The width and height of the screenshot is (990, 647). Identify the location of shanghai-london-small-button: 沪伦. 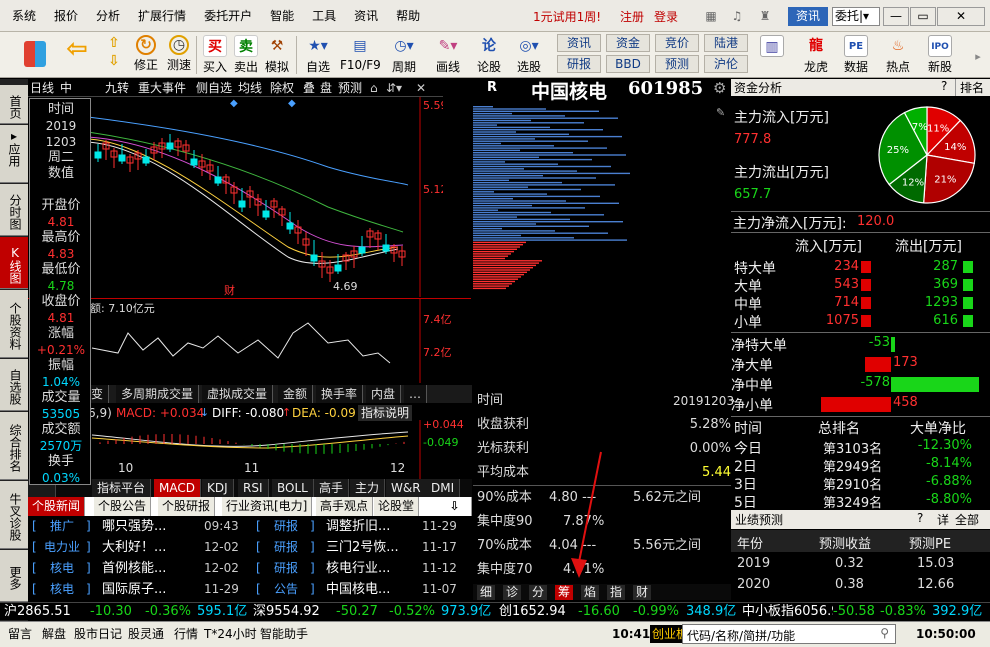
(726, 64).